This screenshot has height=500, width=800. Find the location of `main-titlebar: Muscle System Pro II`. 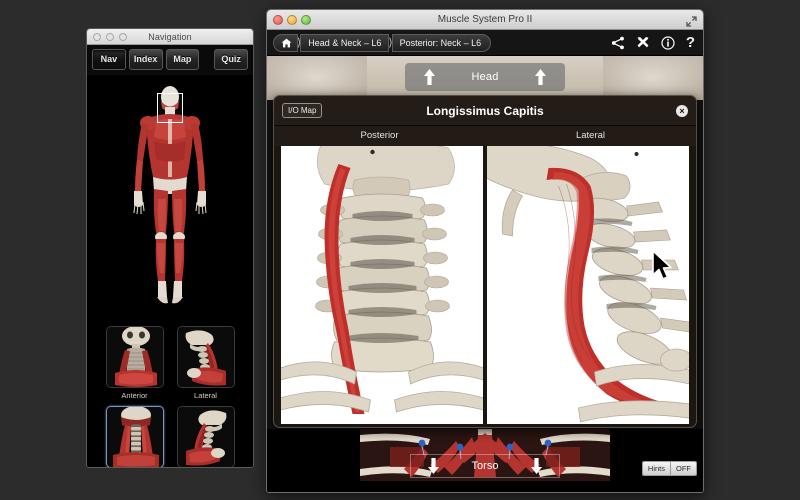

main-titlebar: Muscle System Pro II is located at coordinates (485, 20).